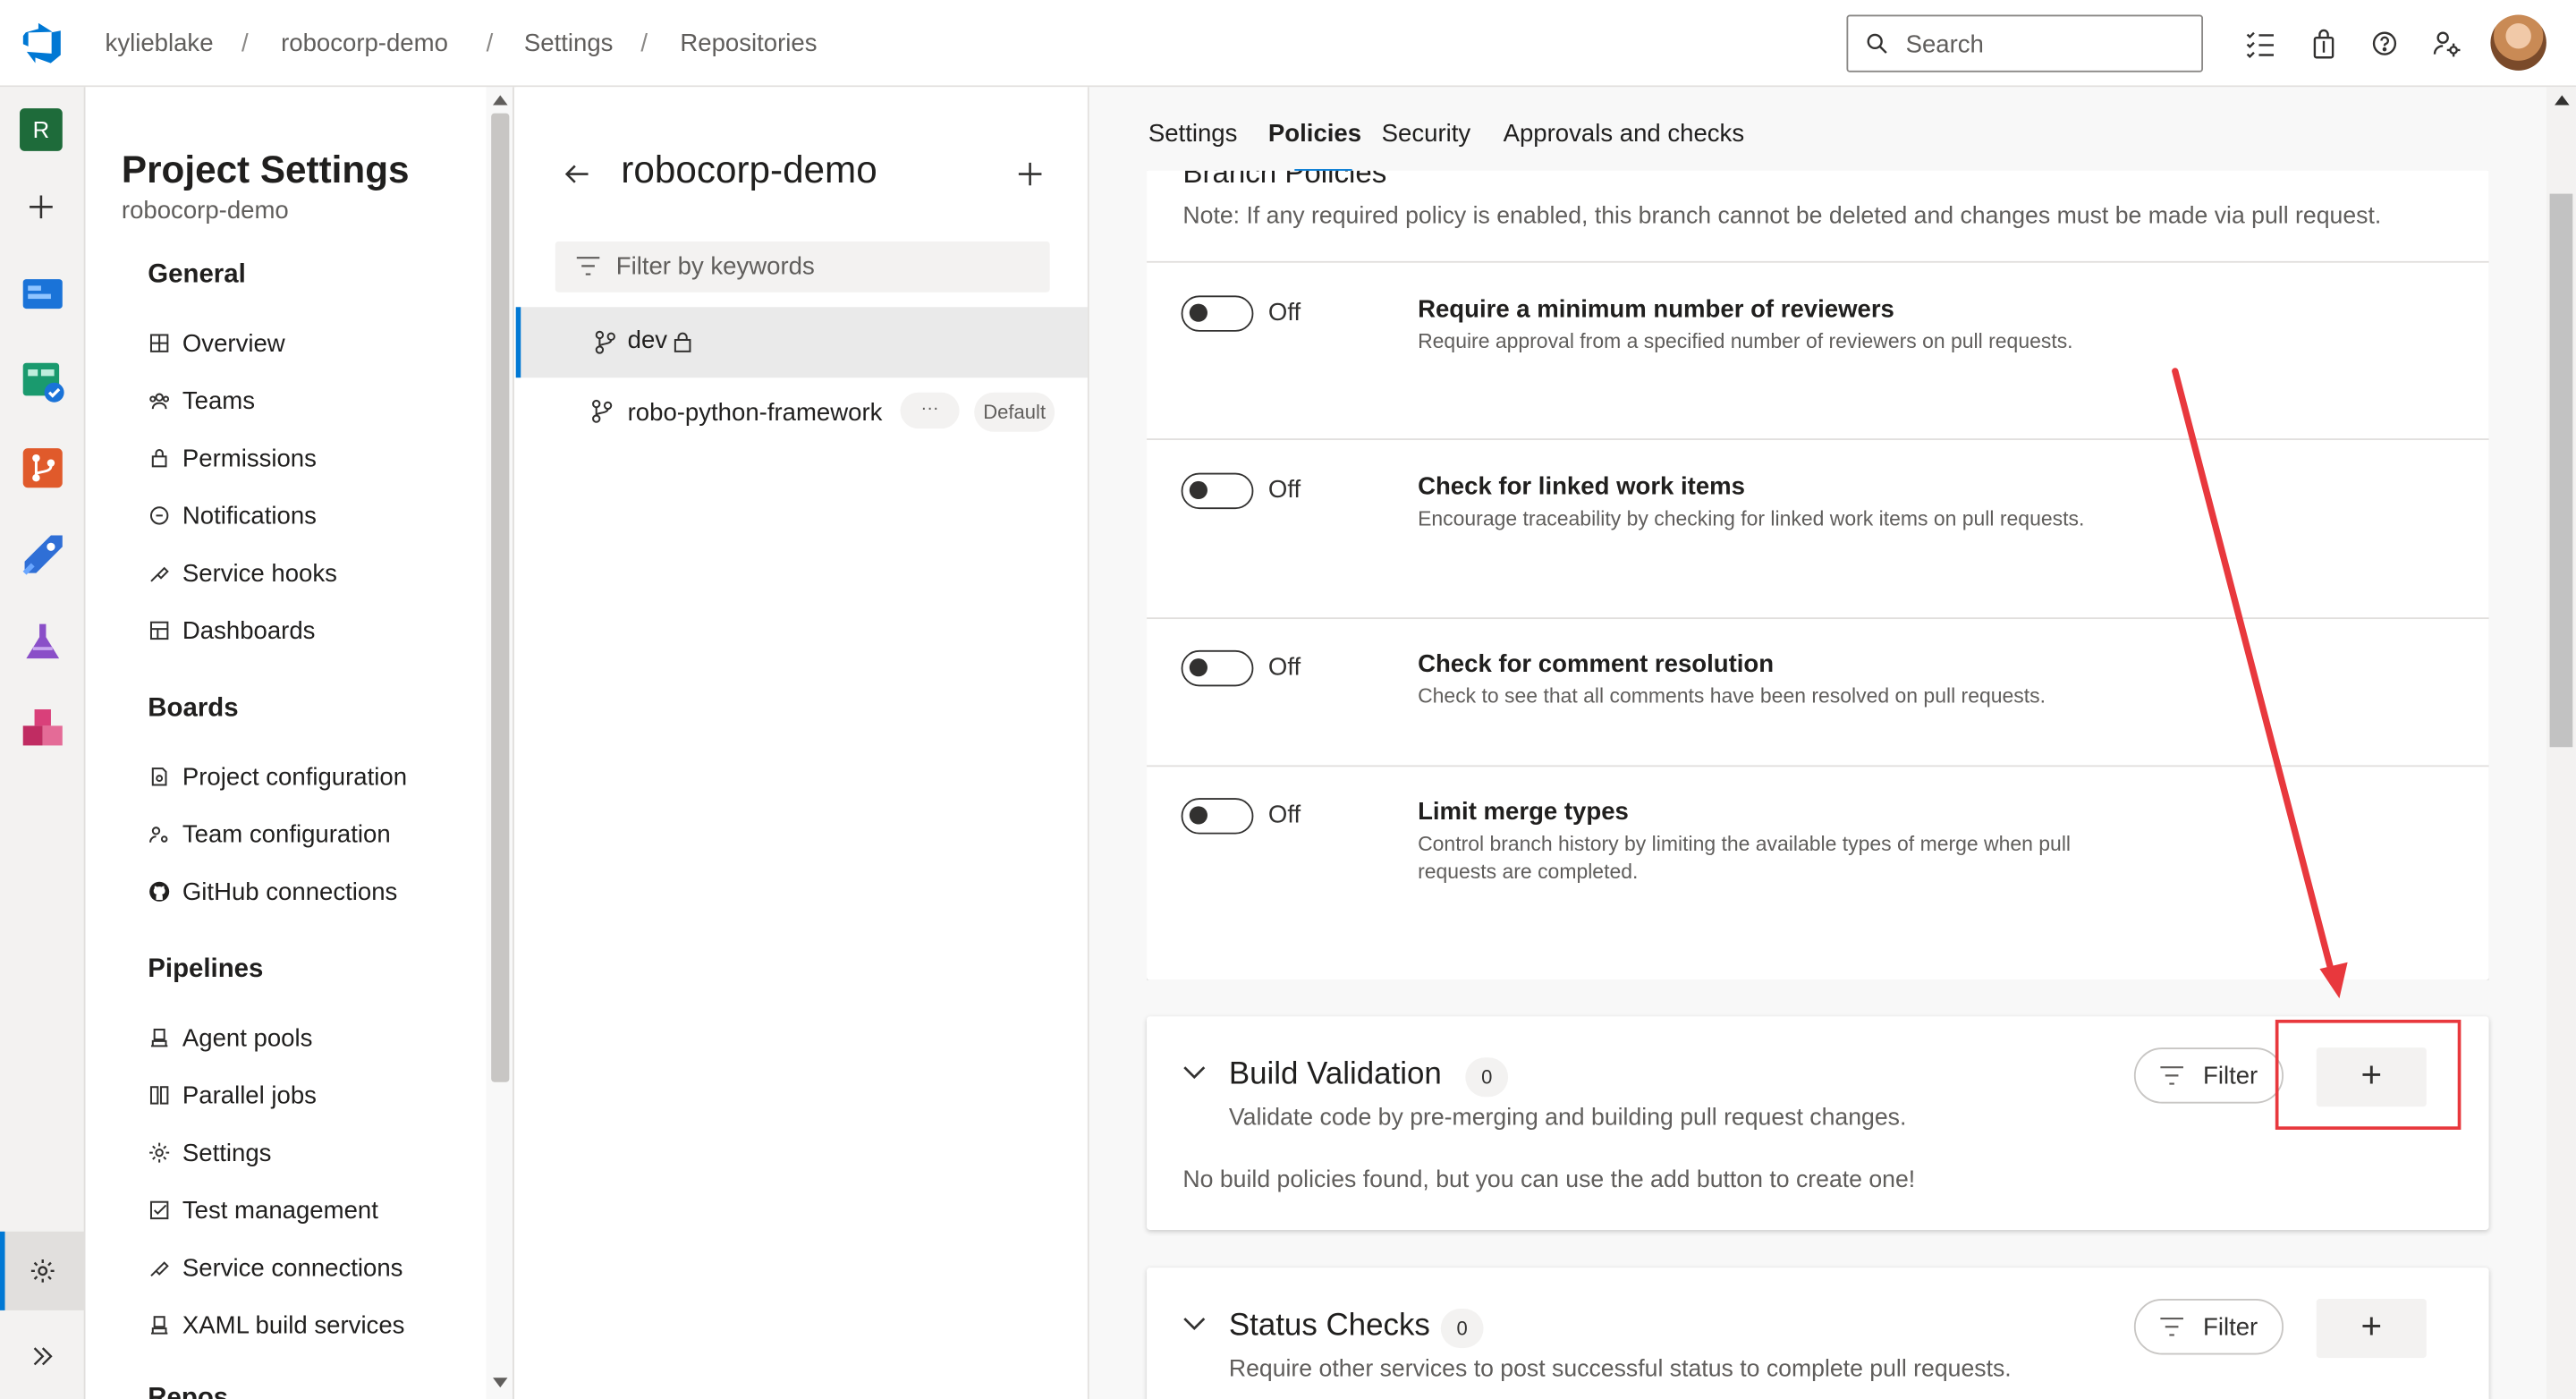 The image size is (2576, 1399). I want to click on add-branch-plus-icon, so click(1030, 174).